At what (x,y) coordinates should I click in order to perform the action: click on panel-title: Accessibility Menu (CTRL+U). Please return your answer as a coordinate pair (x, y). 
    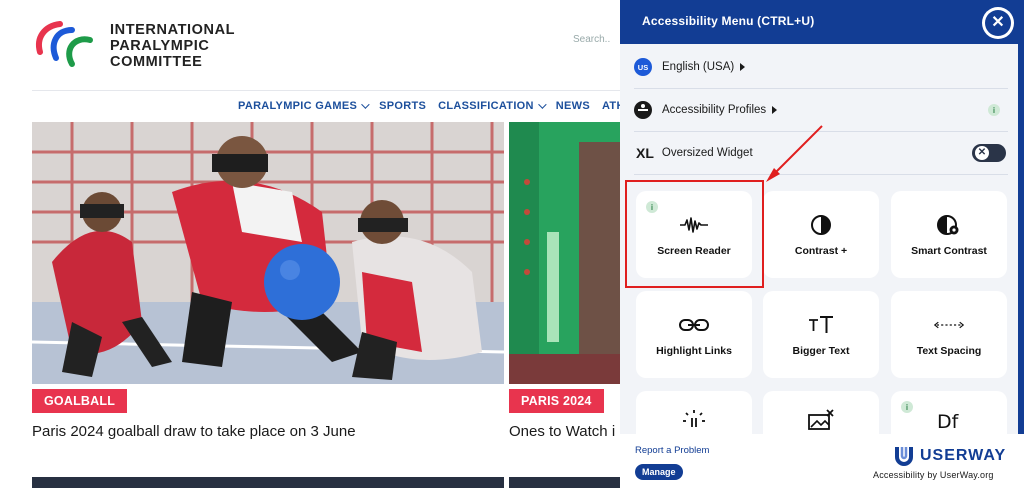
    Looking at the image, I should click on (728, 21).